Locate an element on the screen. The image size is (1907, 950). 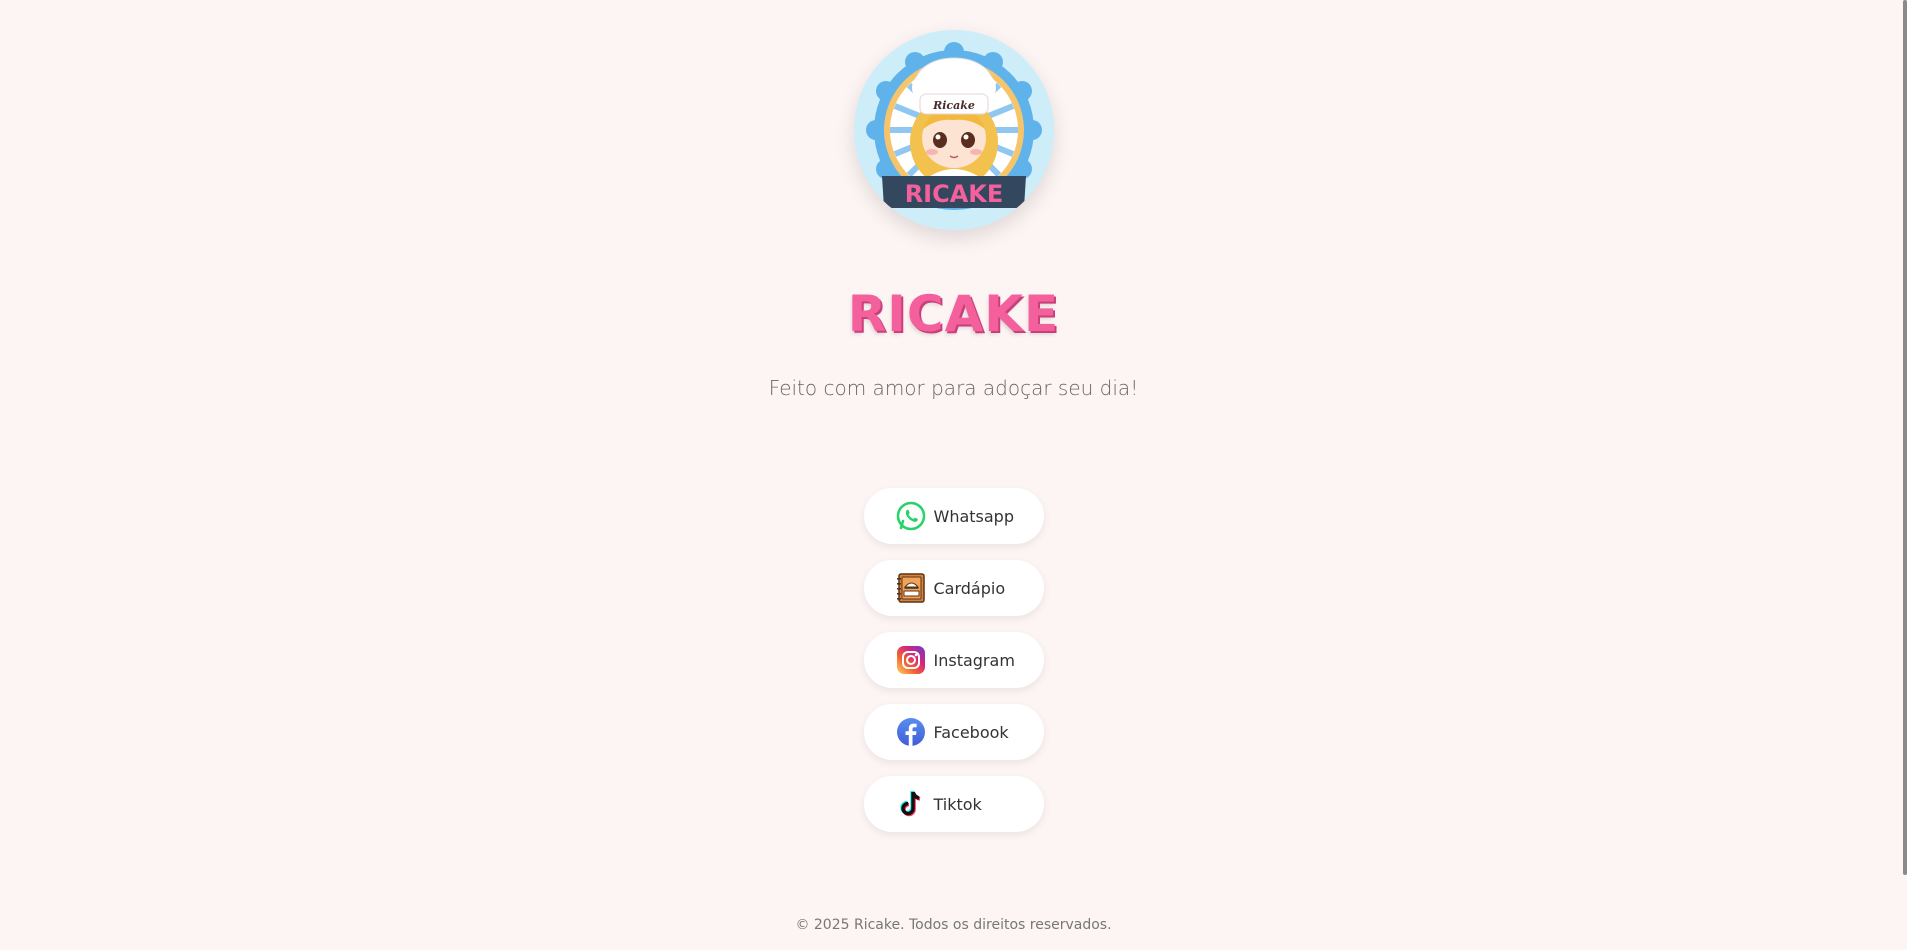
title-container: RICAKE is located at coordinates (953, 314).